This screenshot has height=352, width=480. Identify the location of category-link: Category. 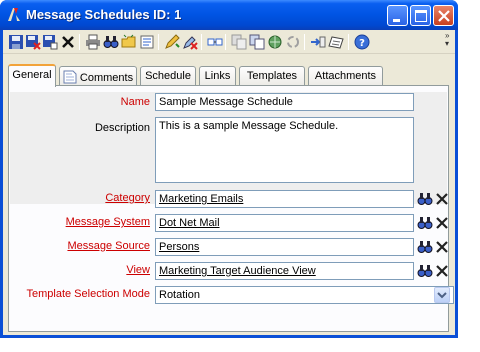
(127, 198).